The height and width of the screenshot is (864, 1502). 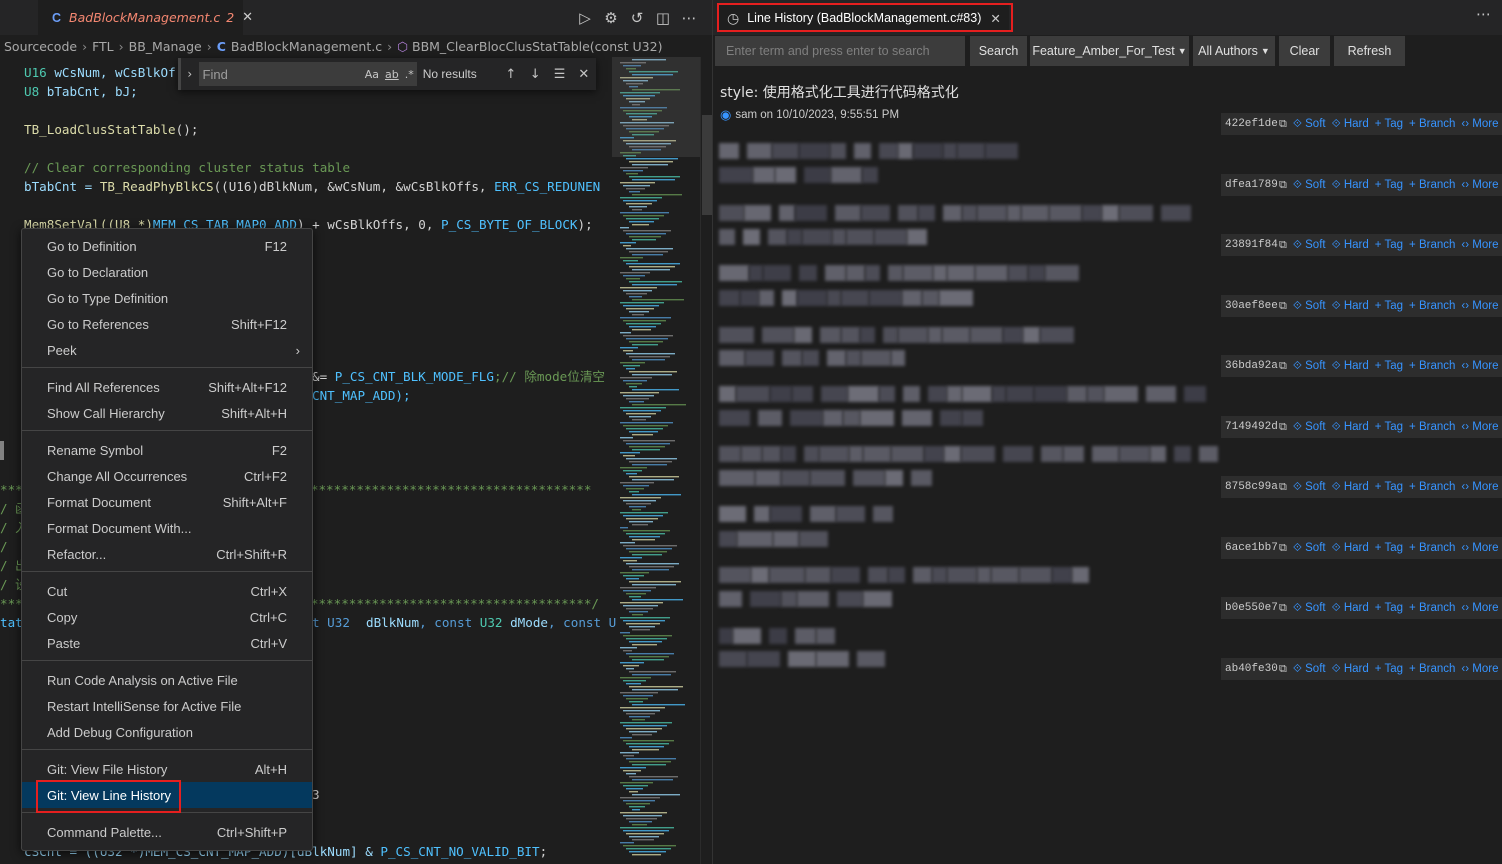 I want to click on commit-hash: dfea1789, so click(x=1251, y=185).